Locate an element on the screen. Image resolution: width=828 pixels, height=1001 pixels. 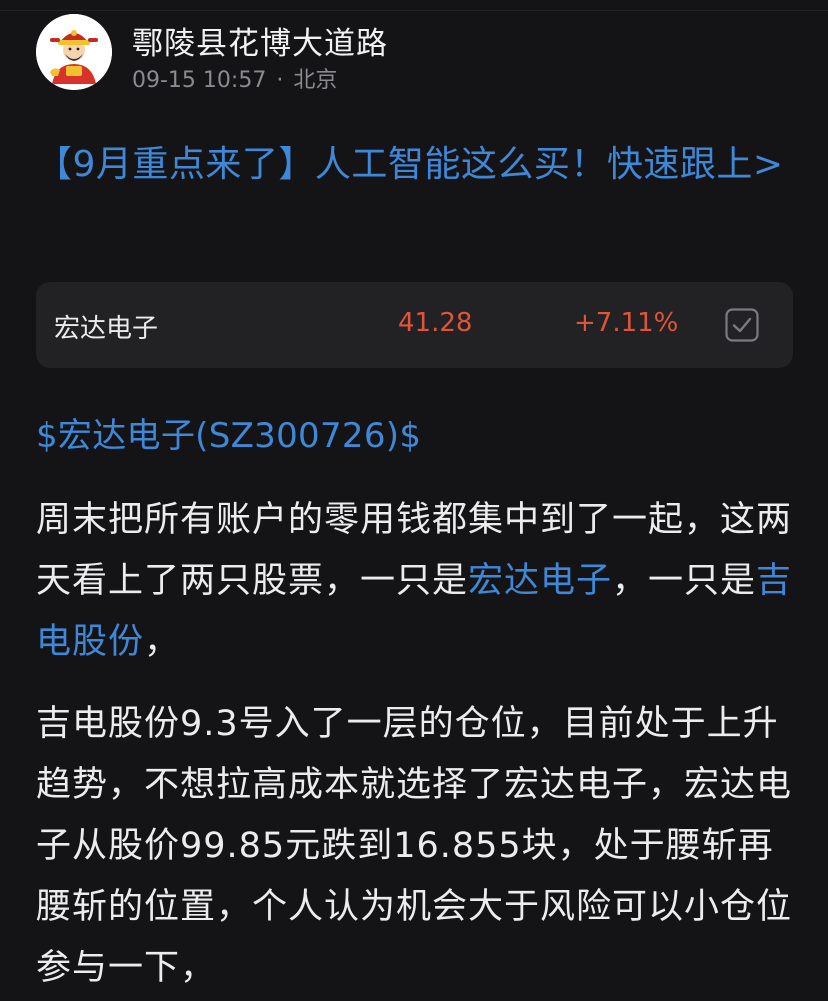
stock-change-percent: +7.11% is located at coordinates (626, 323).